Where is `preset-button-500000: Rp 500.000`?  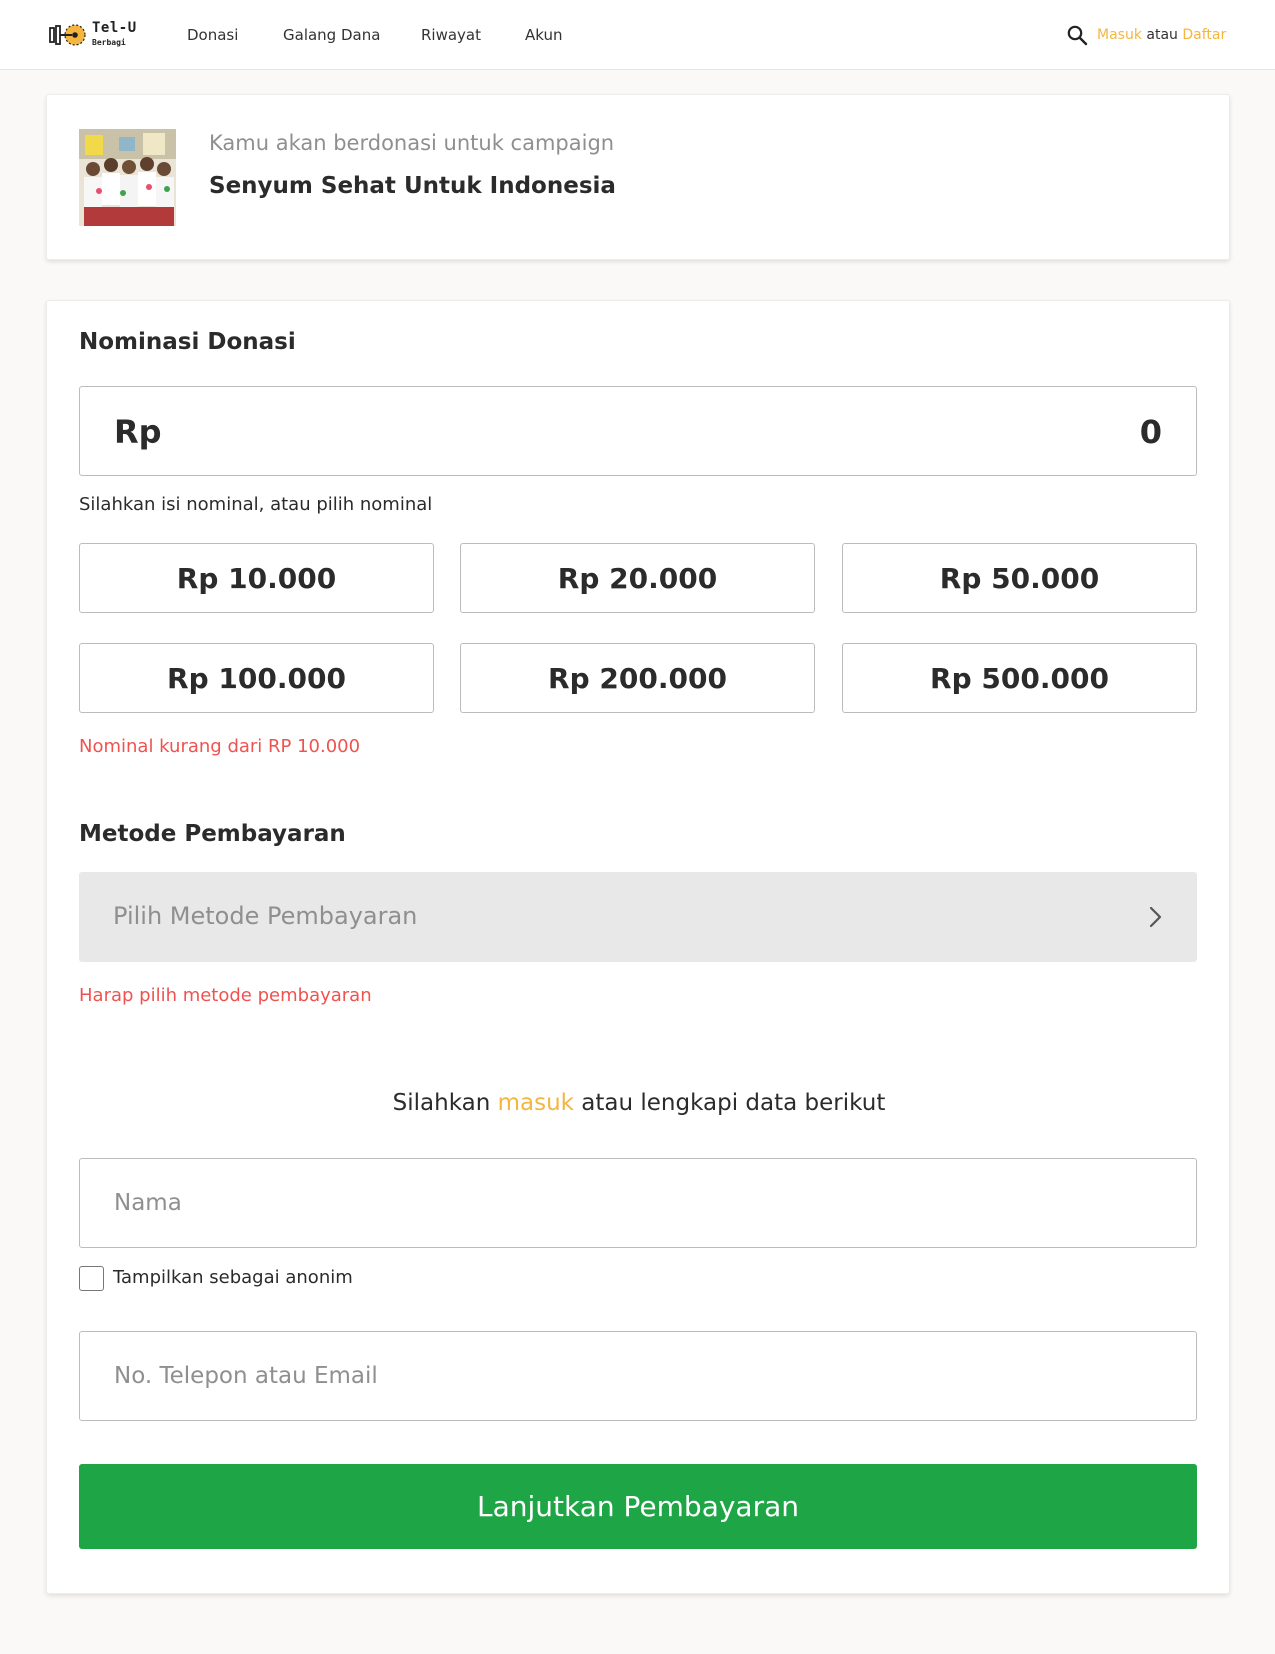 preset-button-500000: Rp 500.000 is located at coordinates (1019, 678).